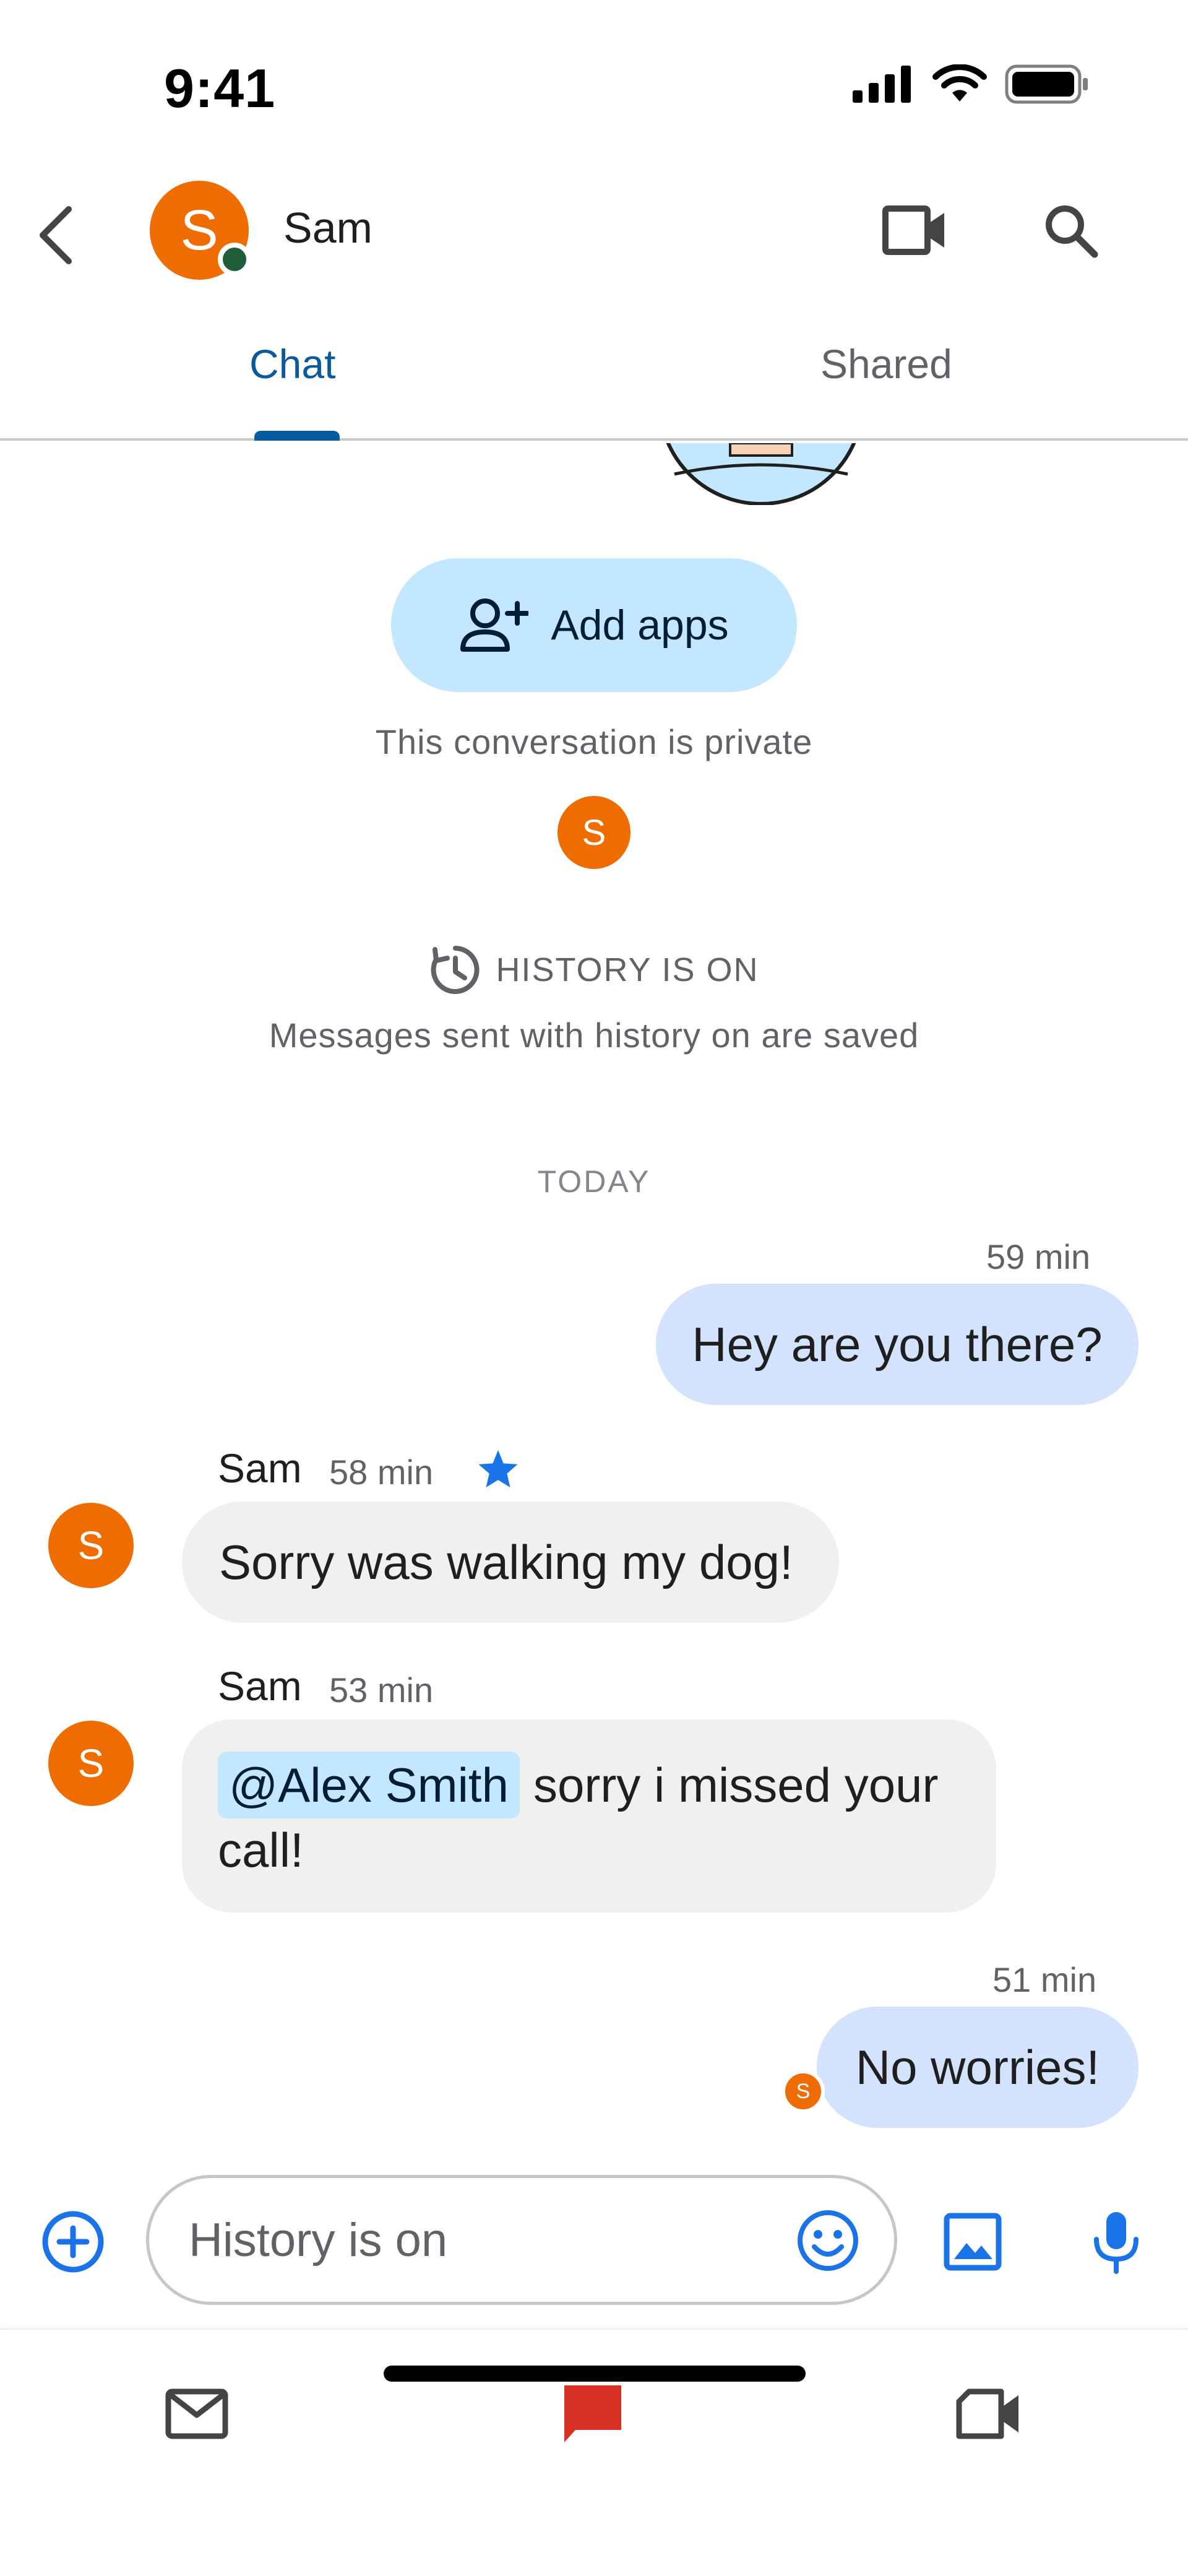  I want to click on chat-icon, so click(592, 2413).